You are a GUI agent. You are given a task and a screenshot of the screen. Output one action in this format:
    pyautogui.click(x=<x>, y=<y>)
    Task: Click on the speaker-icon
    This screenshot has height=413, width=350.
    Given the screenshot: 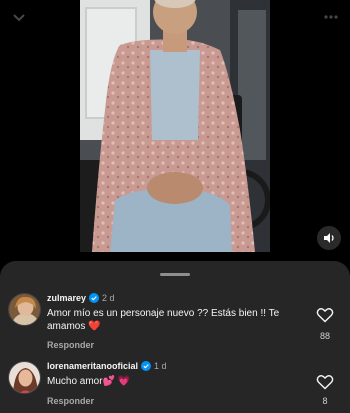 What is the action you would take?
    pyautogui.click(x=329, y=238)
    